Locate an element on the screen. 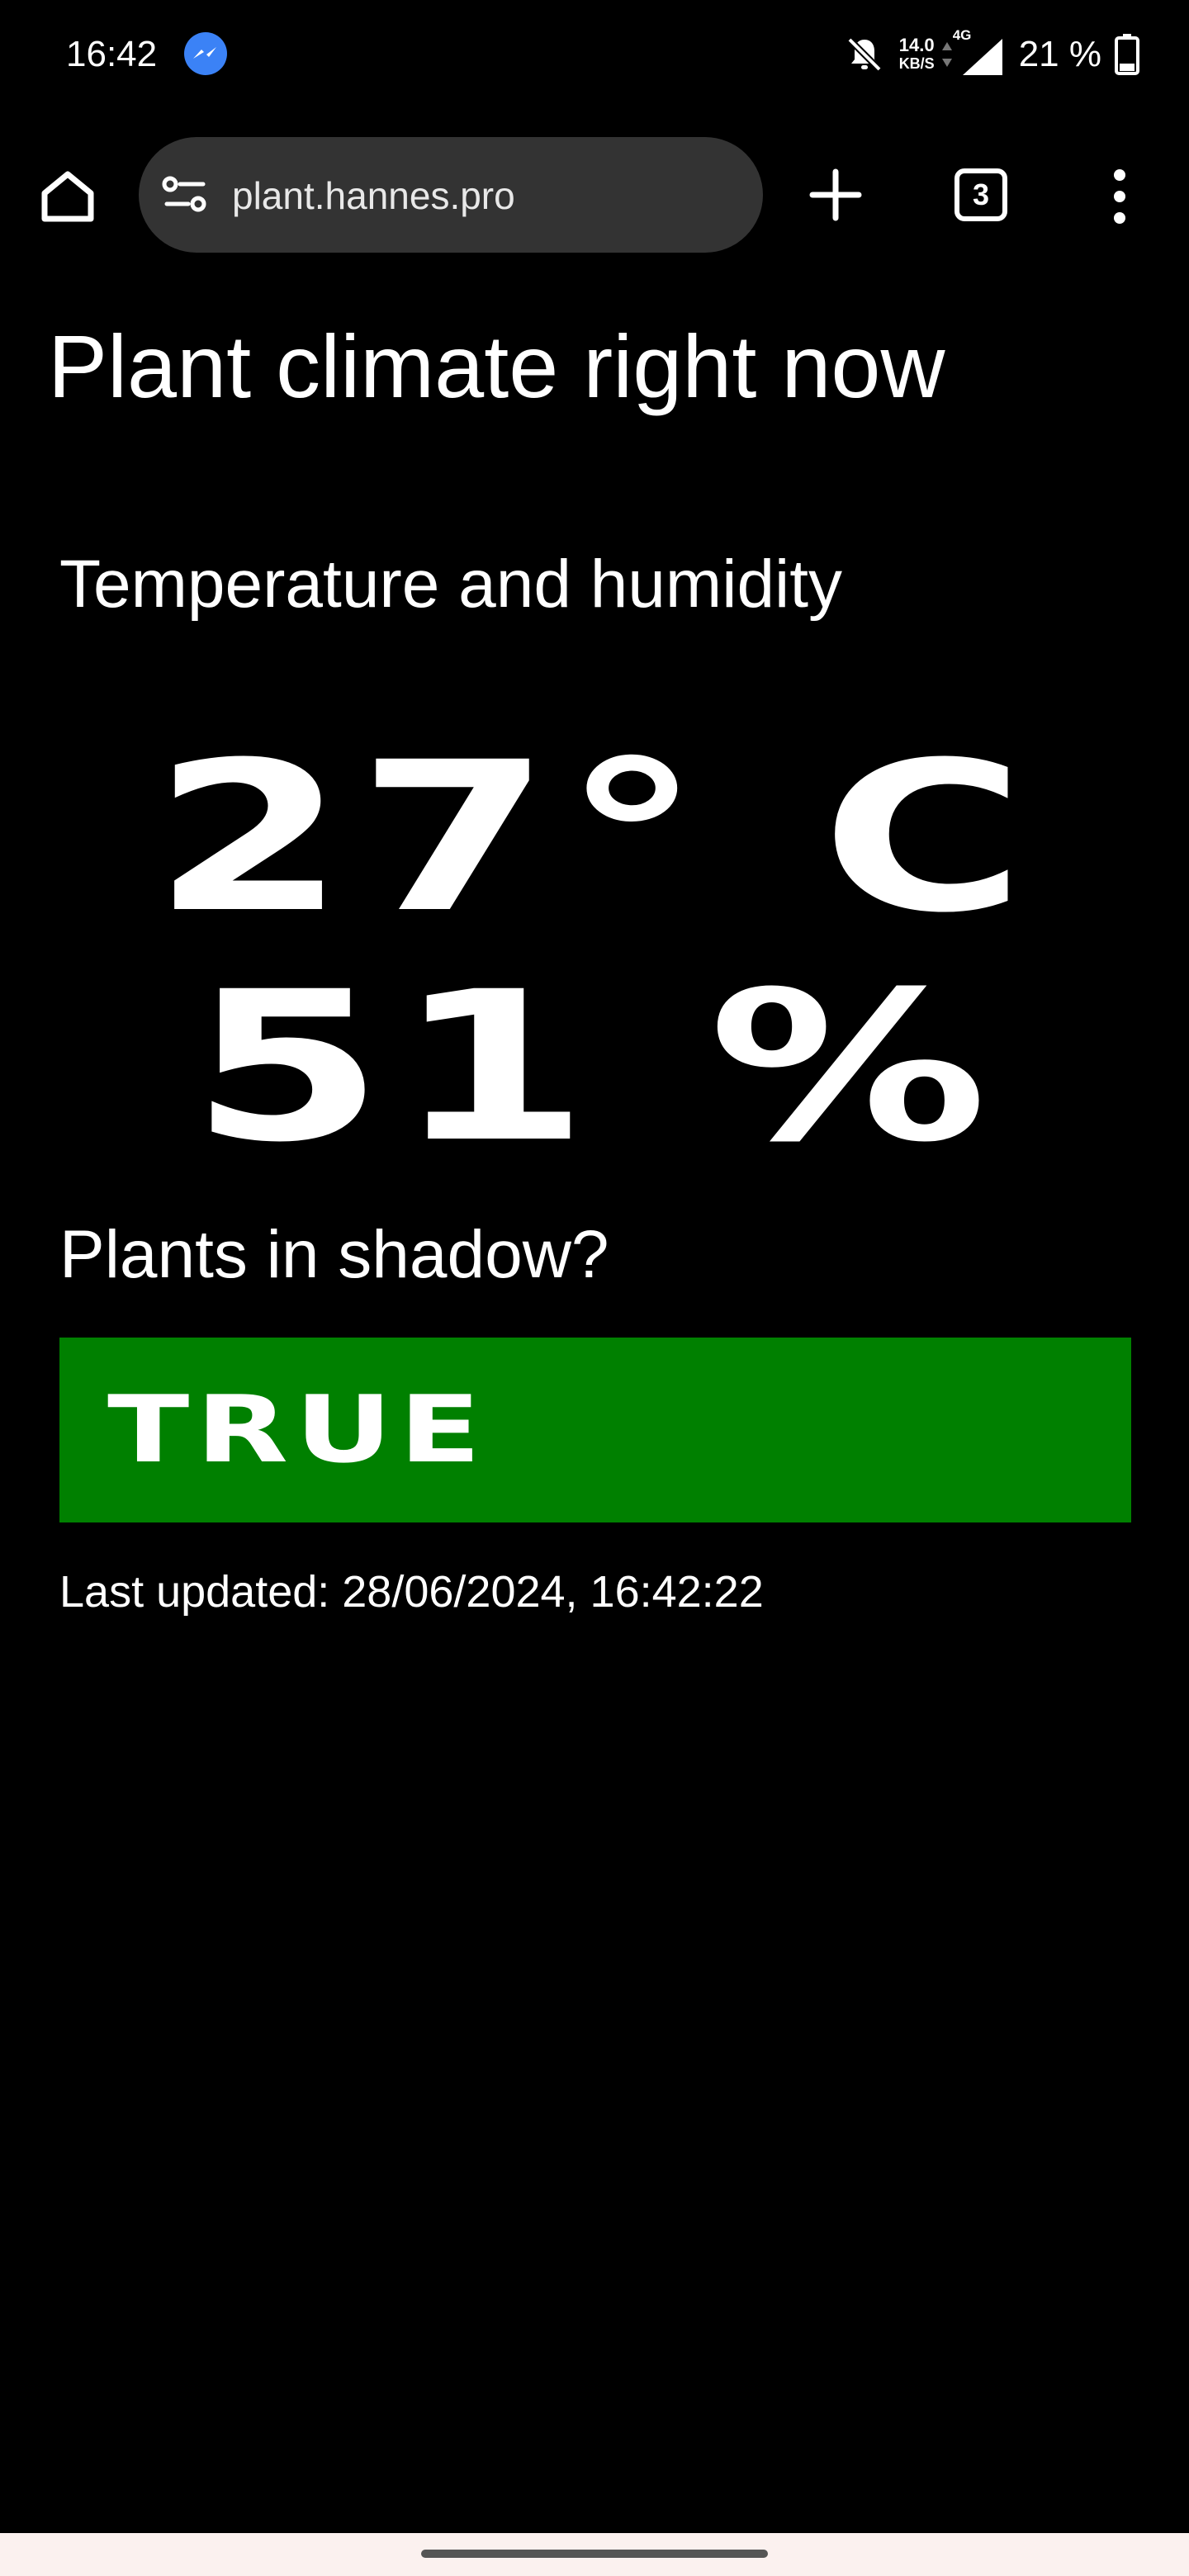 This screenshot has width=1189, height=2576. status-bar: 16:42 14.0 KB/S 4G 21 % is located at coordinates (594, 53).